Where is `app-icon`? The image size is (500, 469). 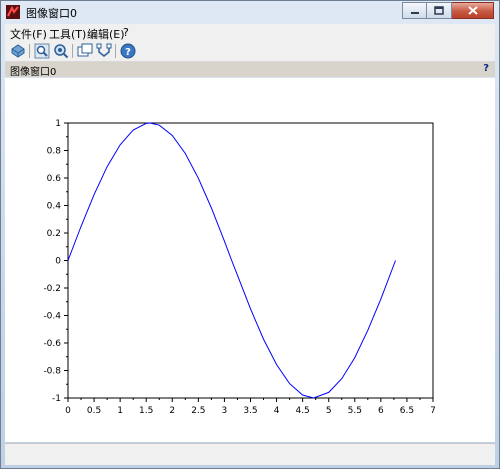
app-icon is located at coordinates (13, 12).